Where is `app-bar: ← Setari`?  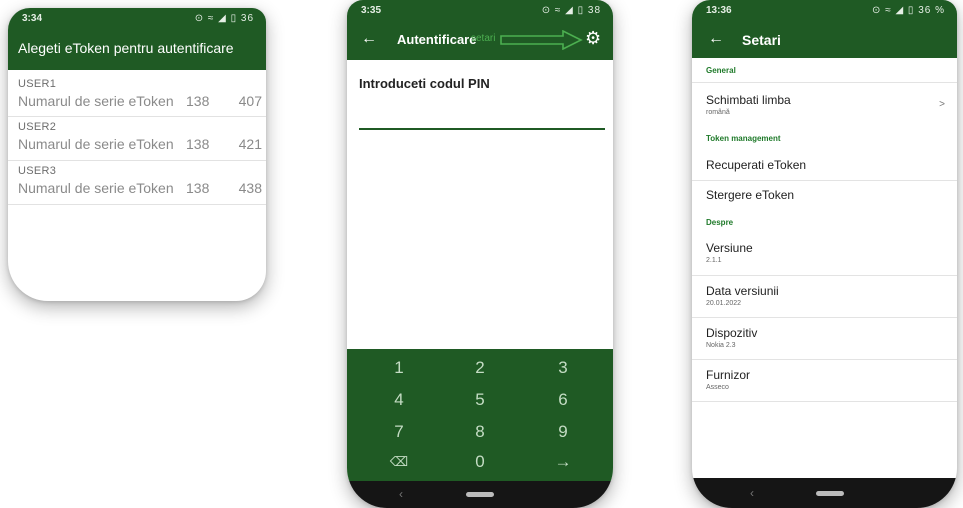
app-bar: ← Setari is located at coordinates (824, 40).